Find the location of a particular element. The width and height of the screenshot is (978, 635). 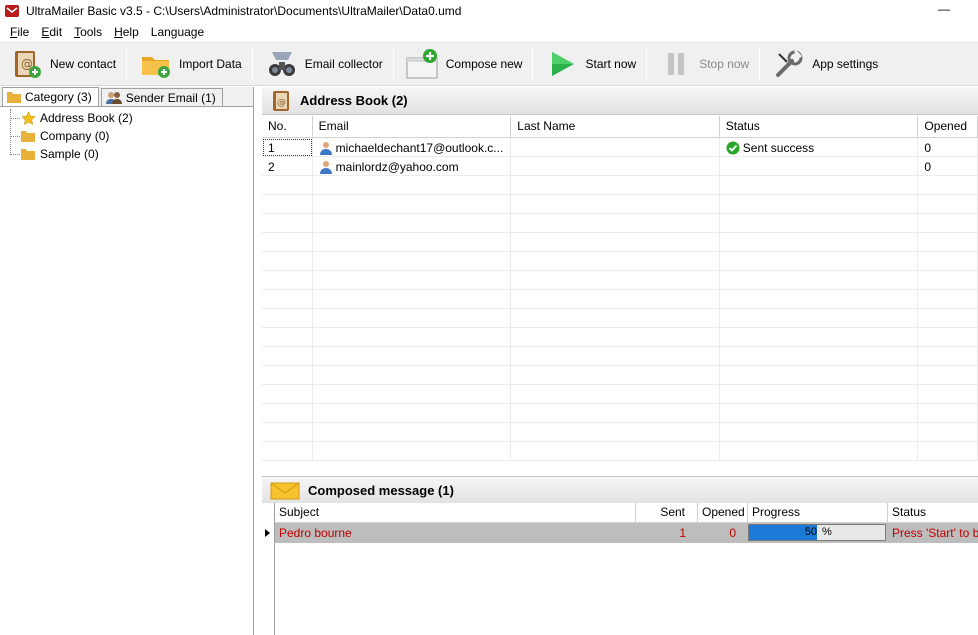

tab-category: Category (3) is located at coordinates (50, 96).